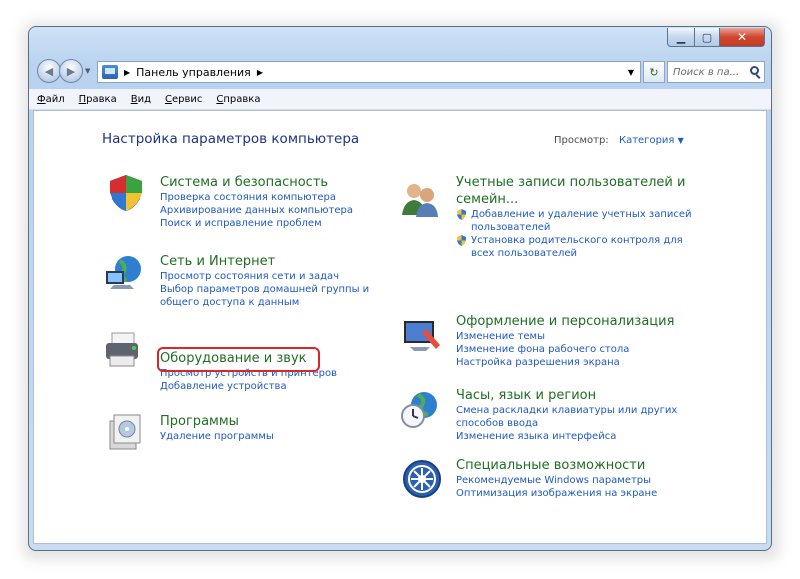  Describe the element at coordinates (400, 99) in the screenshot. I see `menu-bar: Файл Правка Вид Сервис Справка` at that location.